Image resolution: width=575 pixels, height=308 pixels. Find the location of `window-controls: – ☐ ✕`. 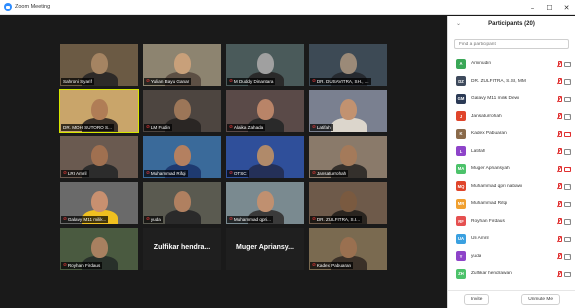

window-controls: – ☐ ✕ is located at coordinates (549, 7).